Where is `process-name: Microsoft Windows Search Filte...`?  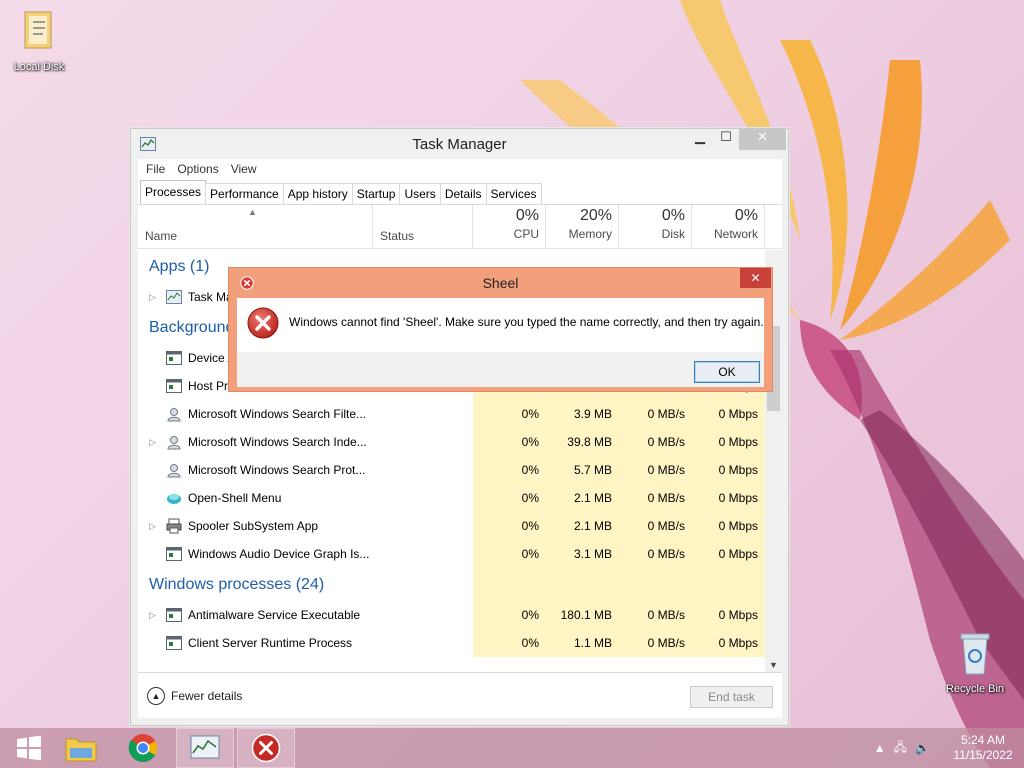
process-name: Microsoft Windows Search Filte... is located at coordinates (277, 414).